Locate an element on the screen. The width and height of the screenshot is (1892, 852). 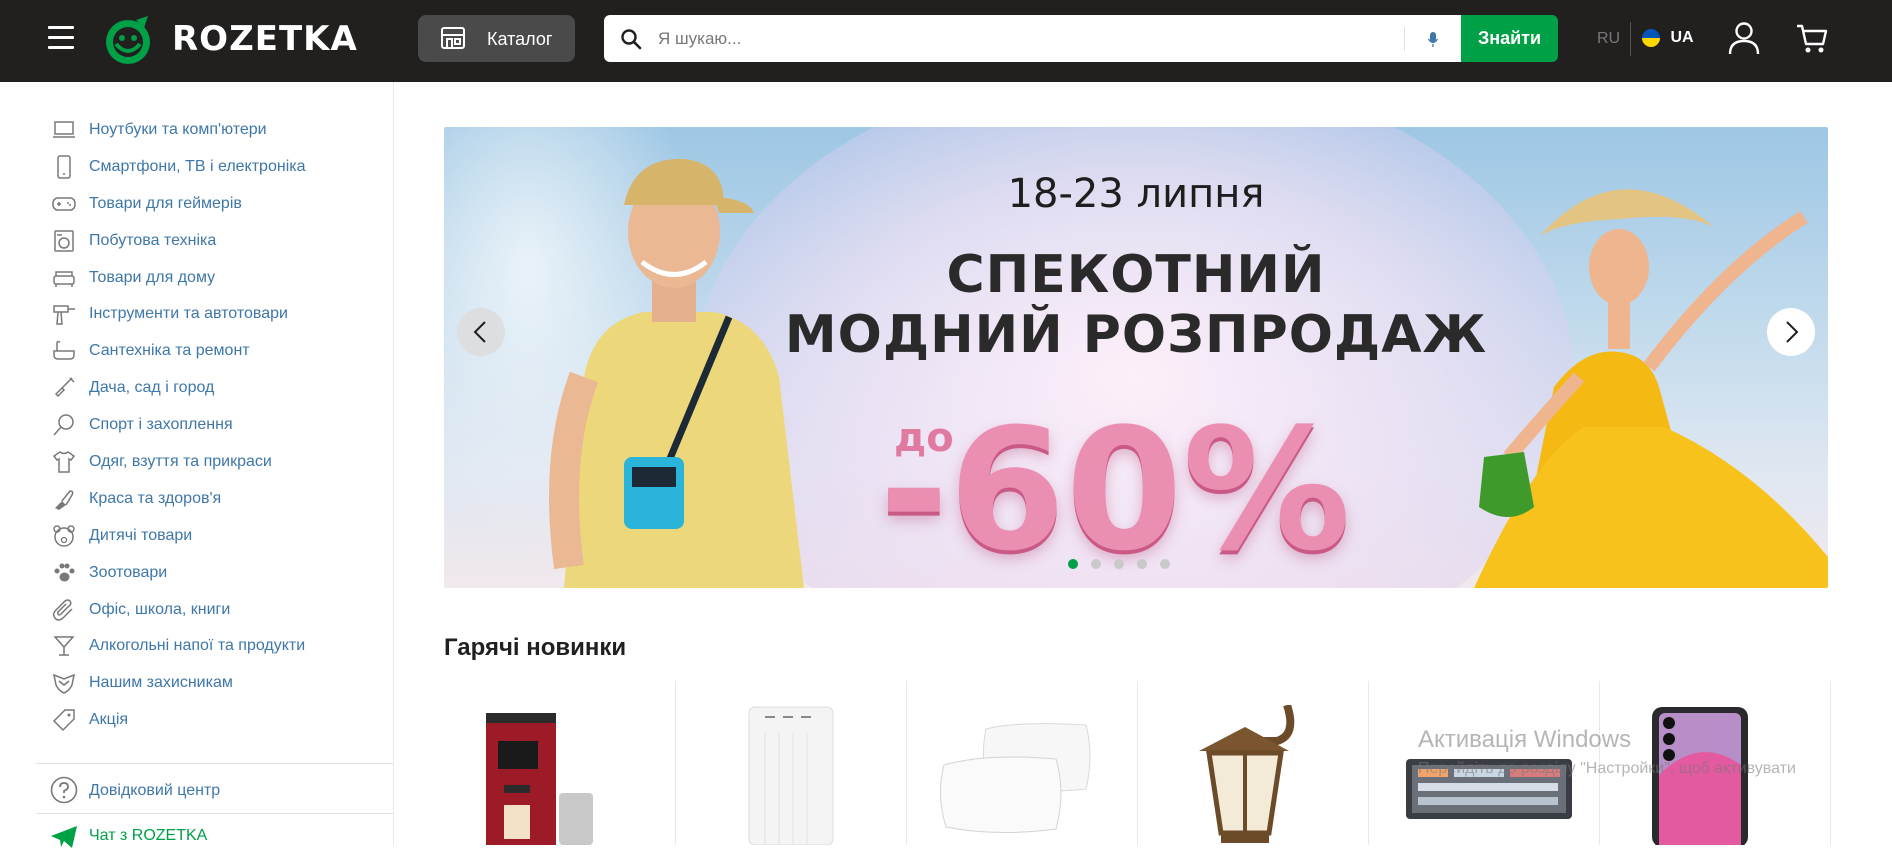
sidebar-item-laptops: Ноутбуки та комп'ютери is located at coordinates (213, 131).